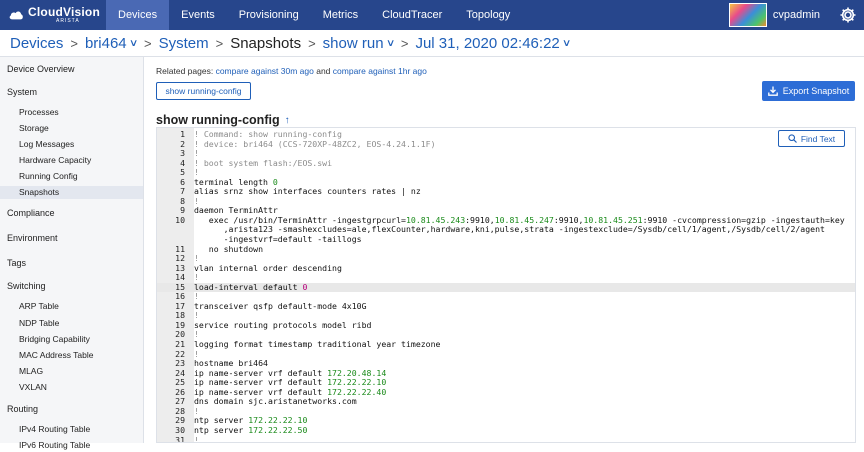  Describe the element at coordinates (613, 219) in the screenshot. I see `code-token: 10.81.45.251` at that location.